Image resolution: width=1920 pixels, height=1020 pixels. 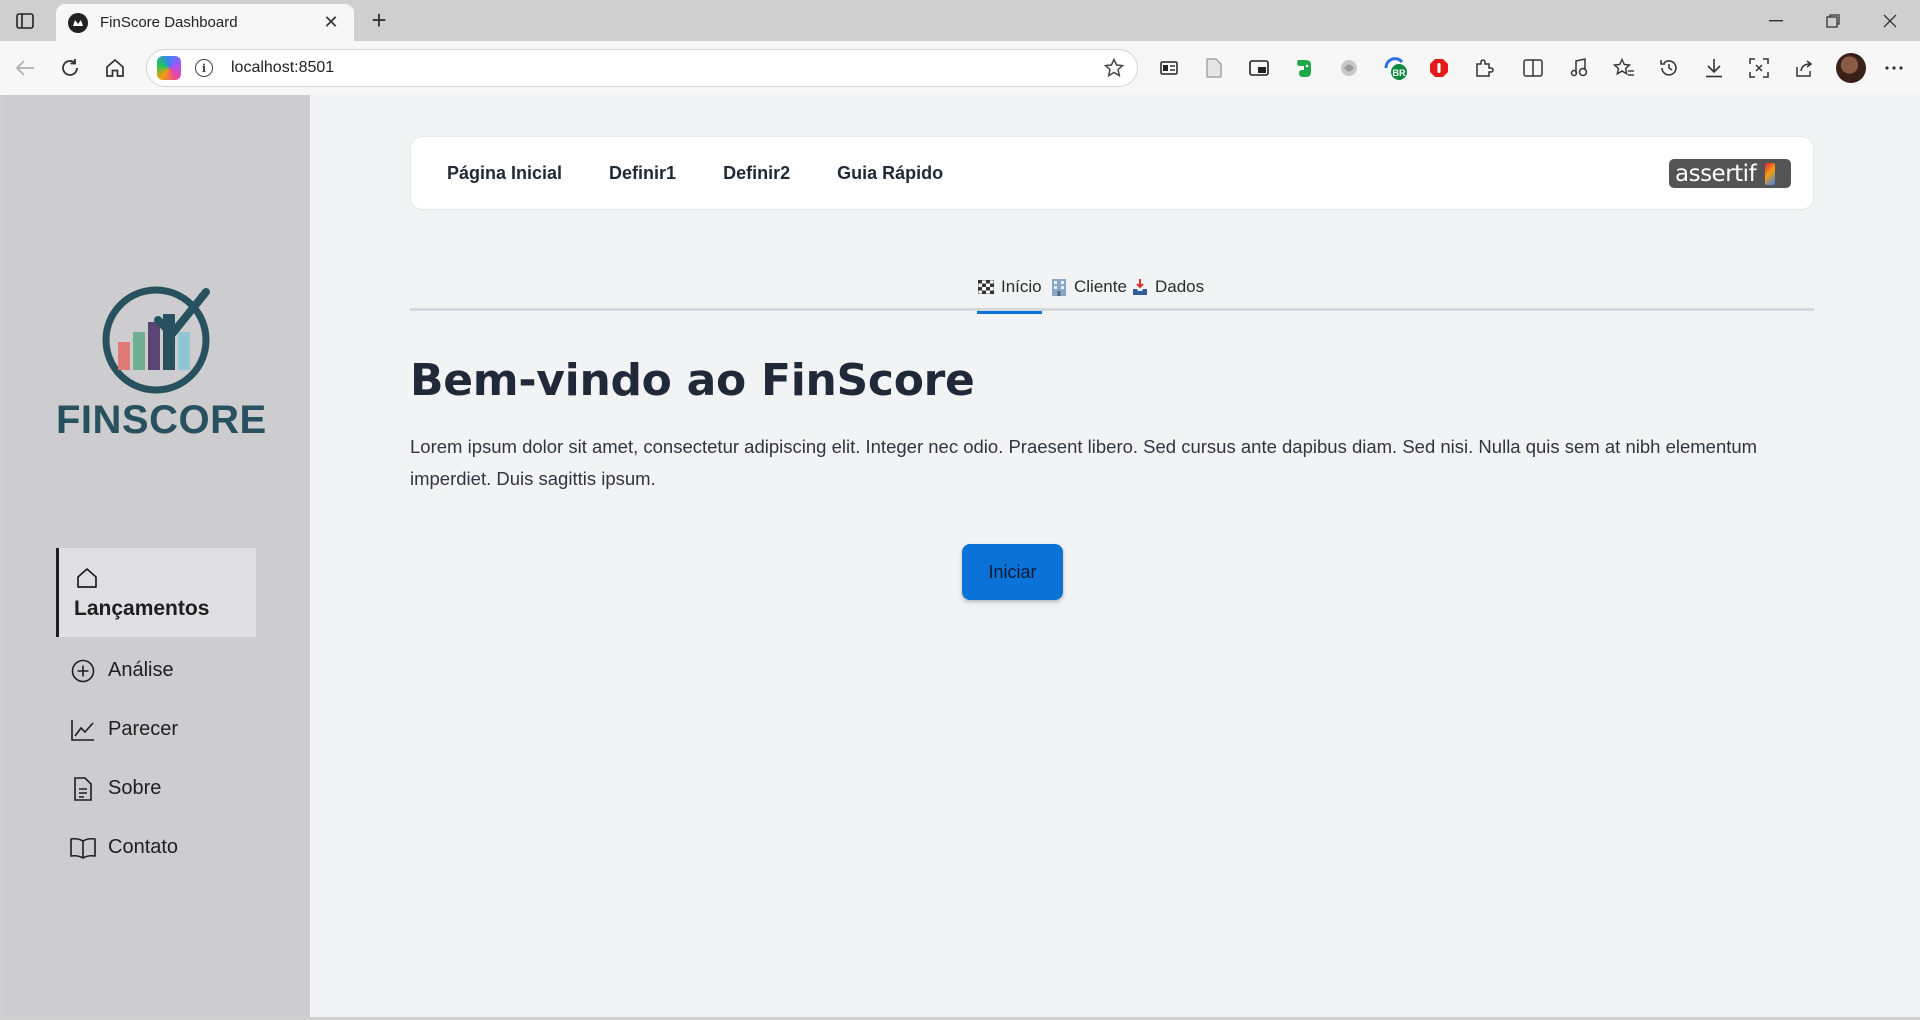 I want to click on back-arrow-icon, so click(x=25, y=68).